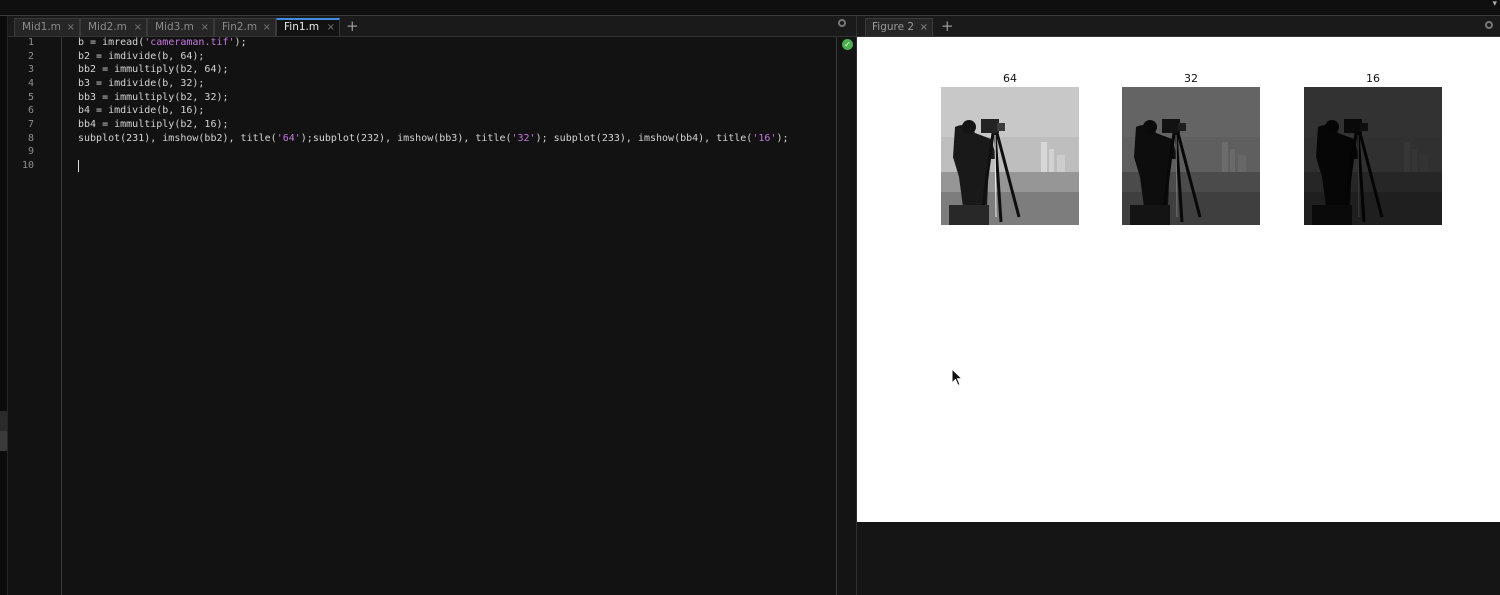 Image resolution: width=1500 pixels, height=595 pixels. Describe the element at coordinates (847, 44) in the screenshot. I see `check-circle-icon: ✓` at that location.